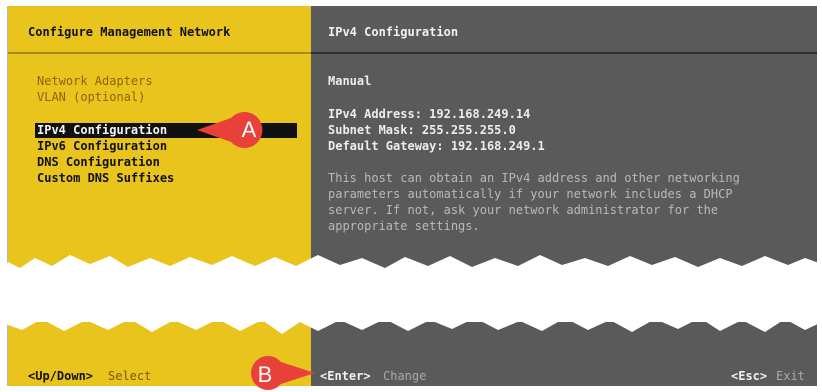 Image resolution: width=822 pixels, height=392 pixels. I want to click on footer-esc-key: <Esc>, so click(749, 376).